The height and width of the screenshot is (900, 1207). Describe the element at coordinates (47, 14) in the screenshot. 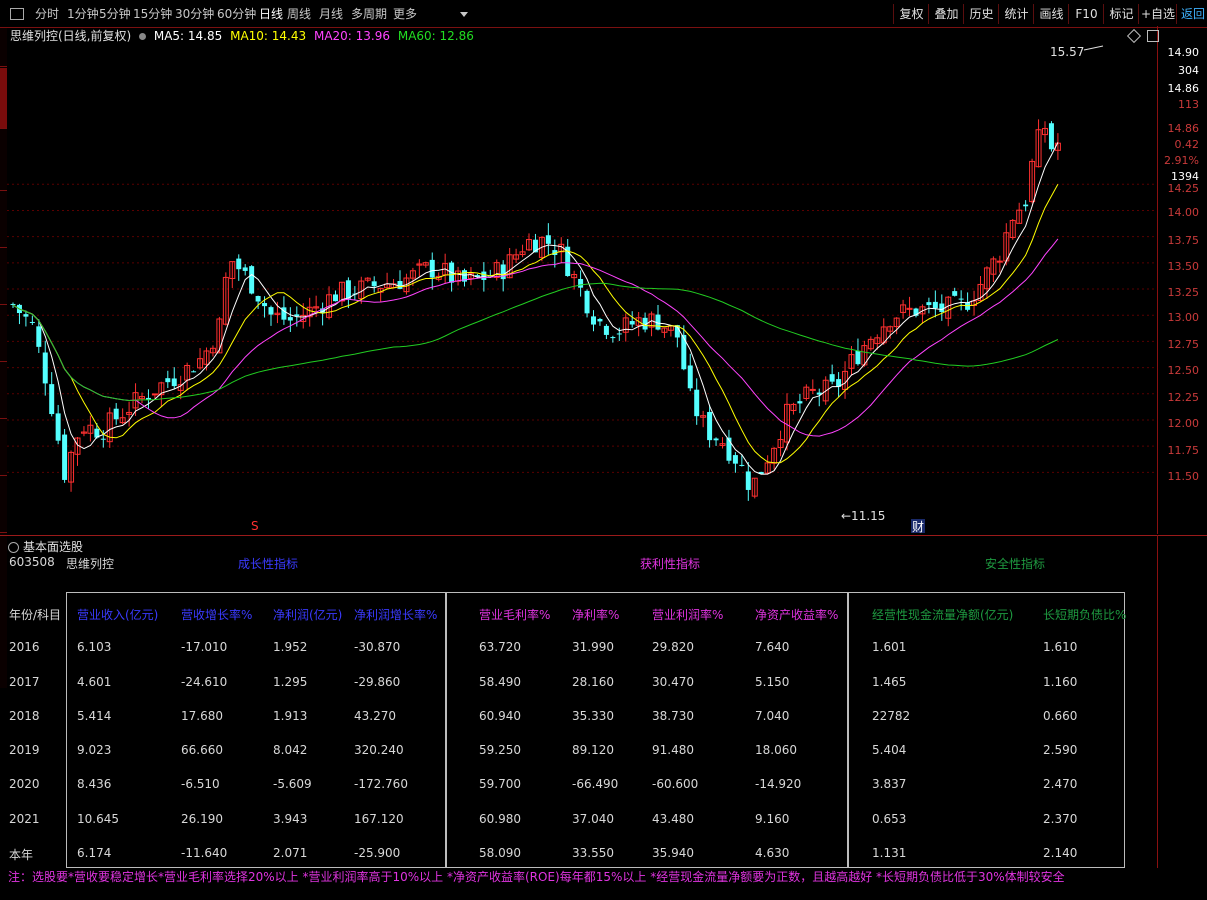

I see `period-tab-0: 分时` at that location.